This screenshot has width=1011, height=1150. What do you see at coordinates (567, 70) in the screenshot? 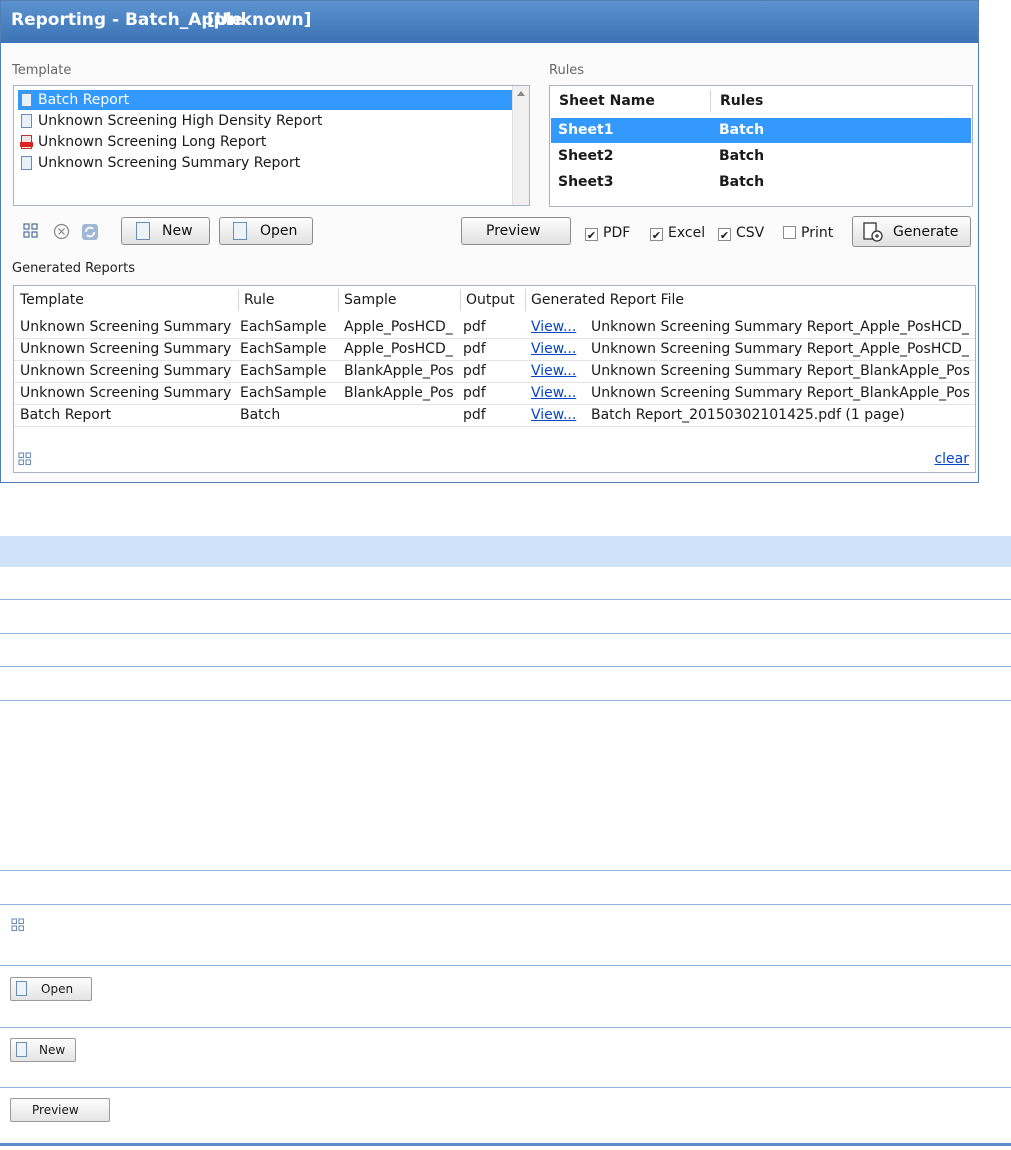
I see `rules-group-label: Rules` at bounding box center [567, 70].